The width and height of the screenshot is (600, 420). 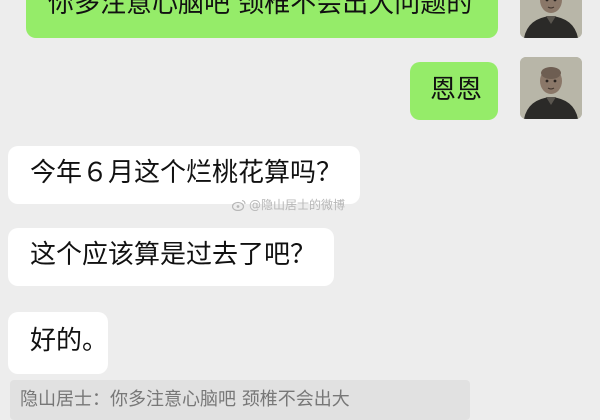 I want to click on weibo-icon, so click(x=239, y=205).